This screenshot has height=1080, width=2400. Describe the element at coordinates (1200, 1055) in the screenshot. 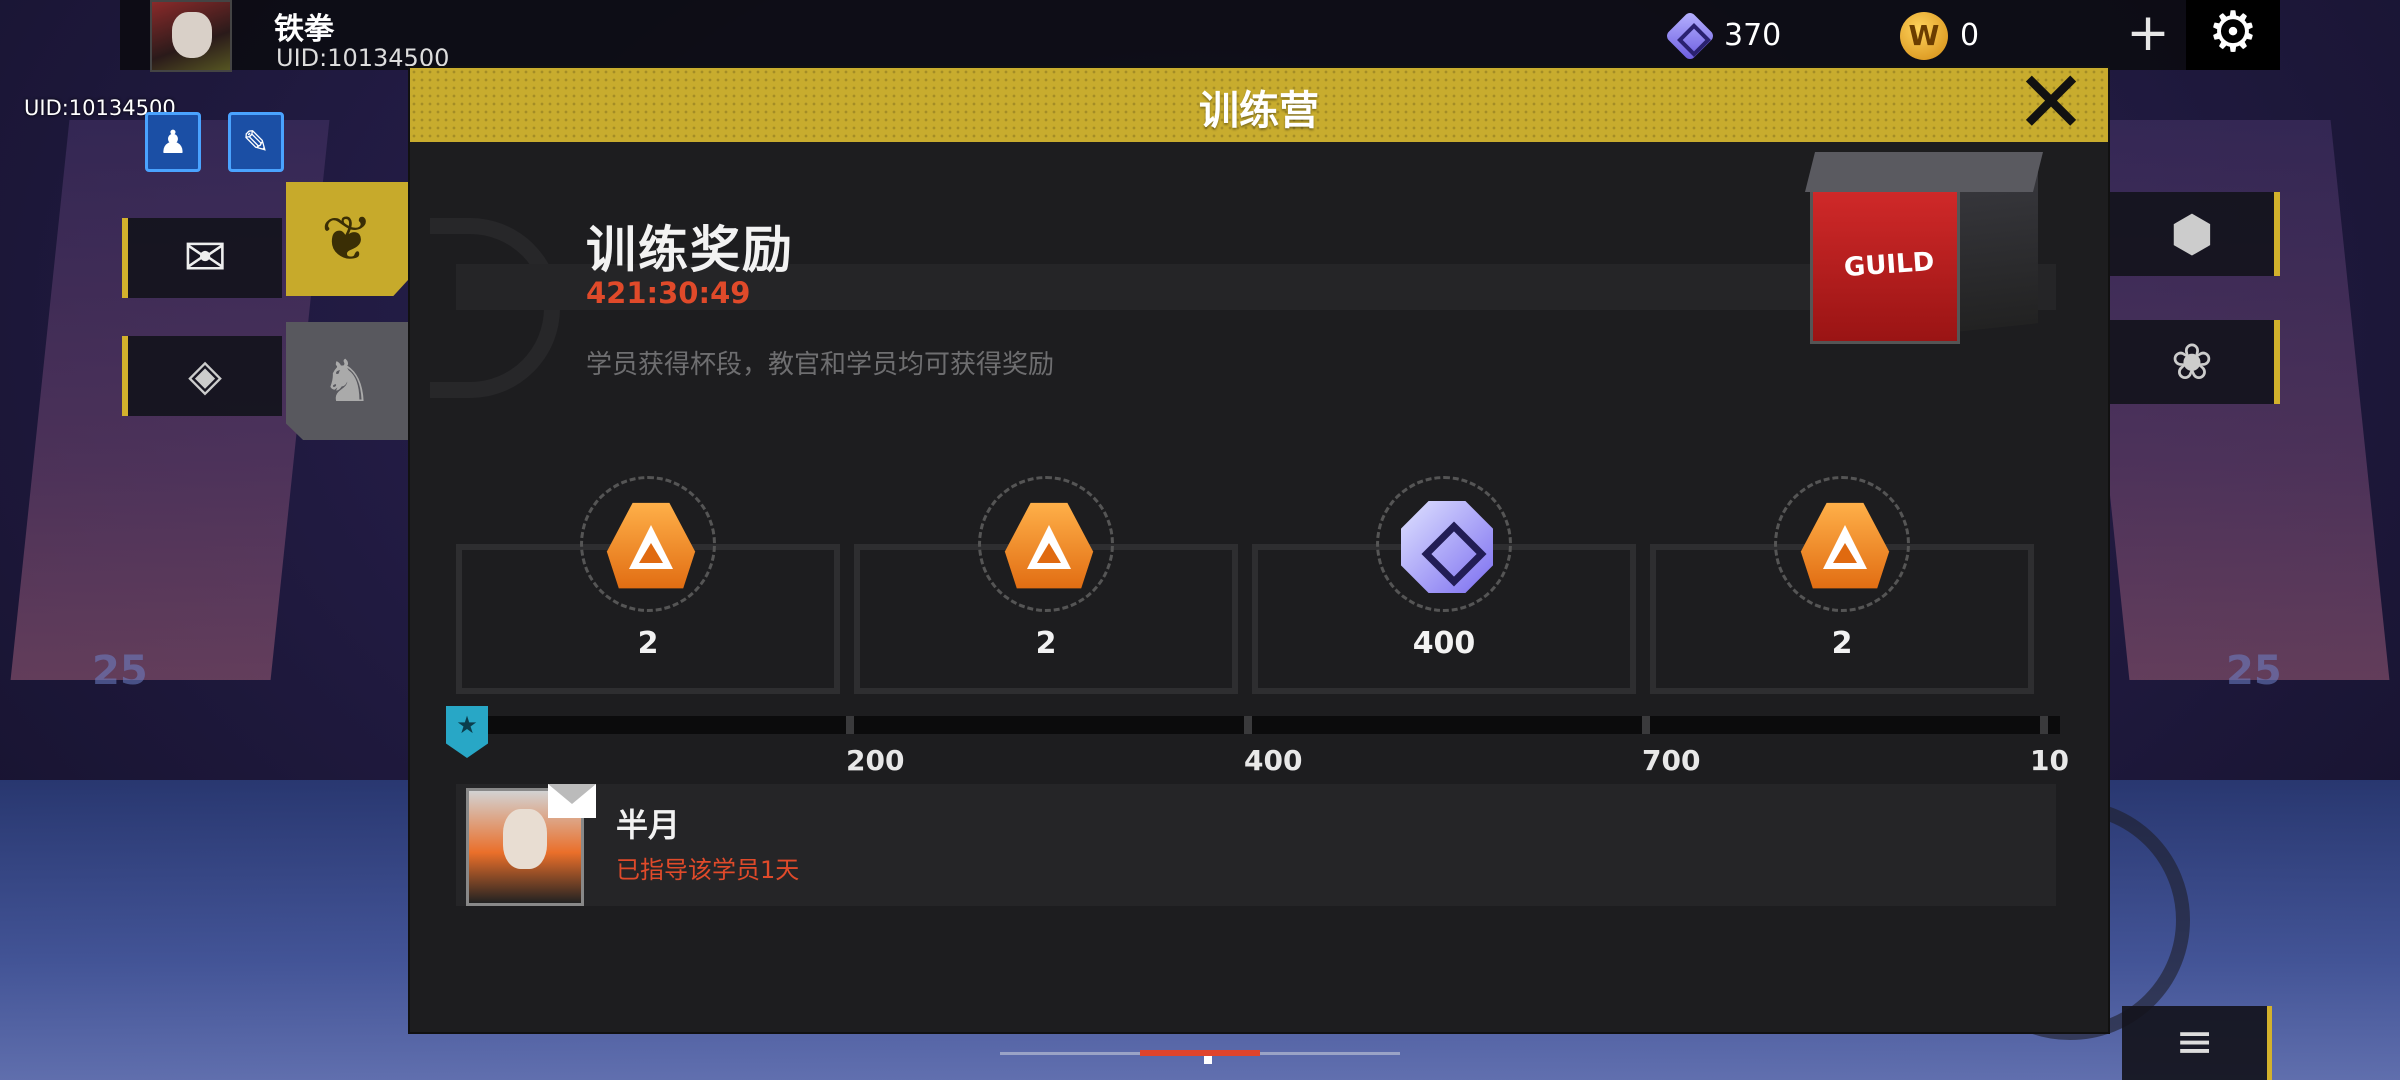

I see `page-indicator` at that location.